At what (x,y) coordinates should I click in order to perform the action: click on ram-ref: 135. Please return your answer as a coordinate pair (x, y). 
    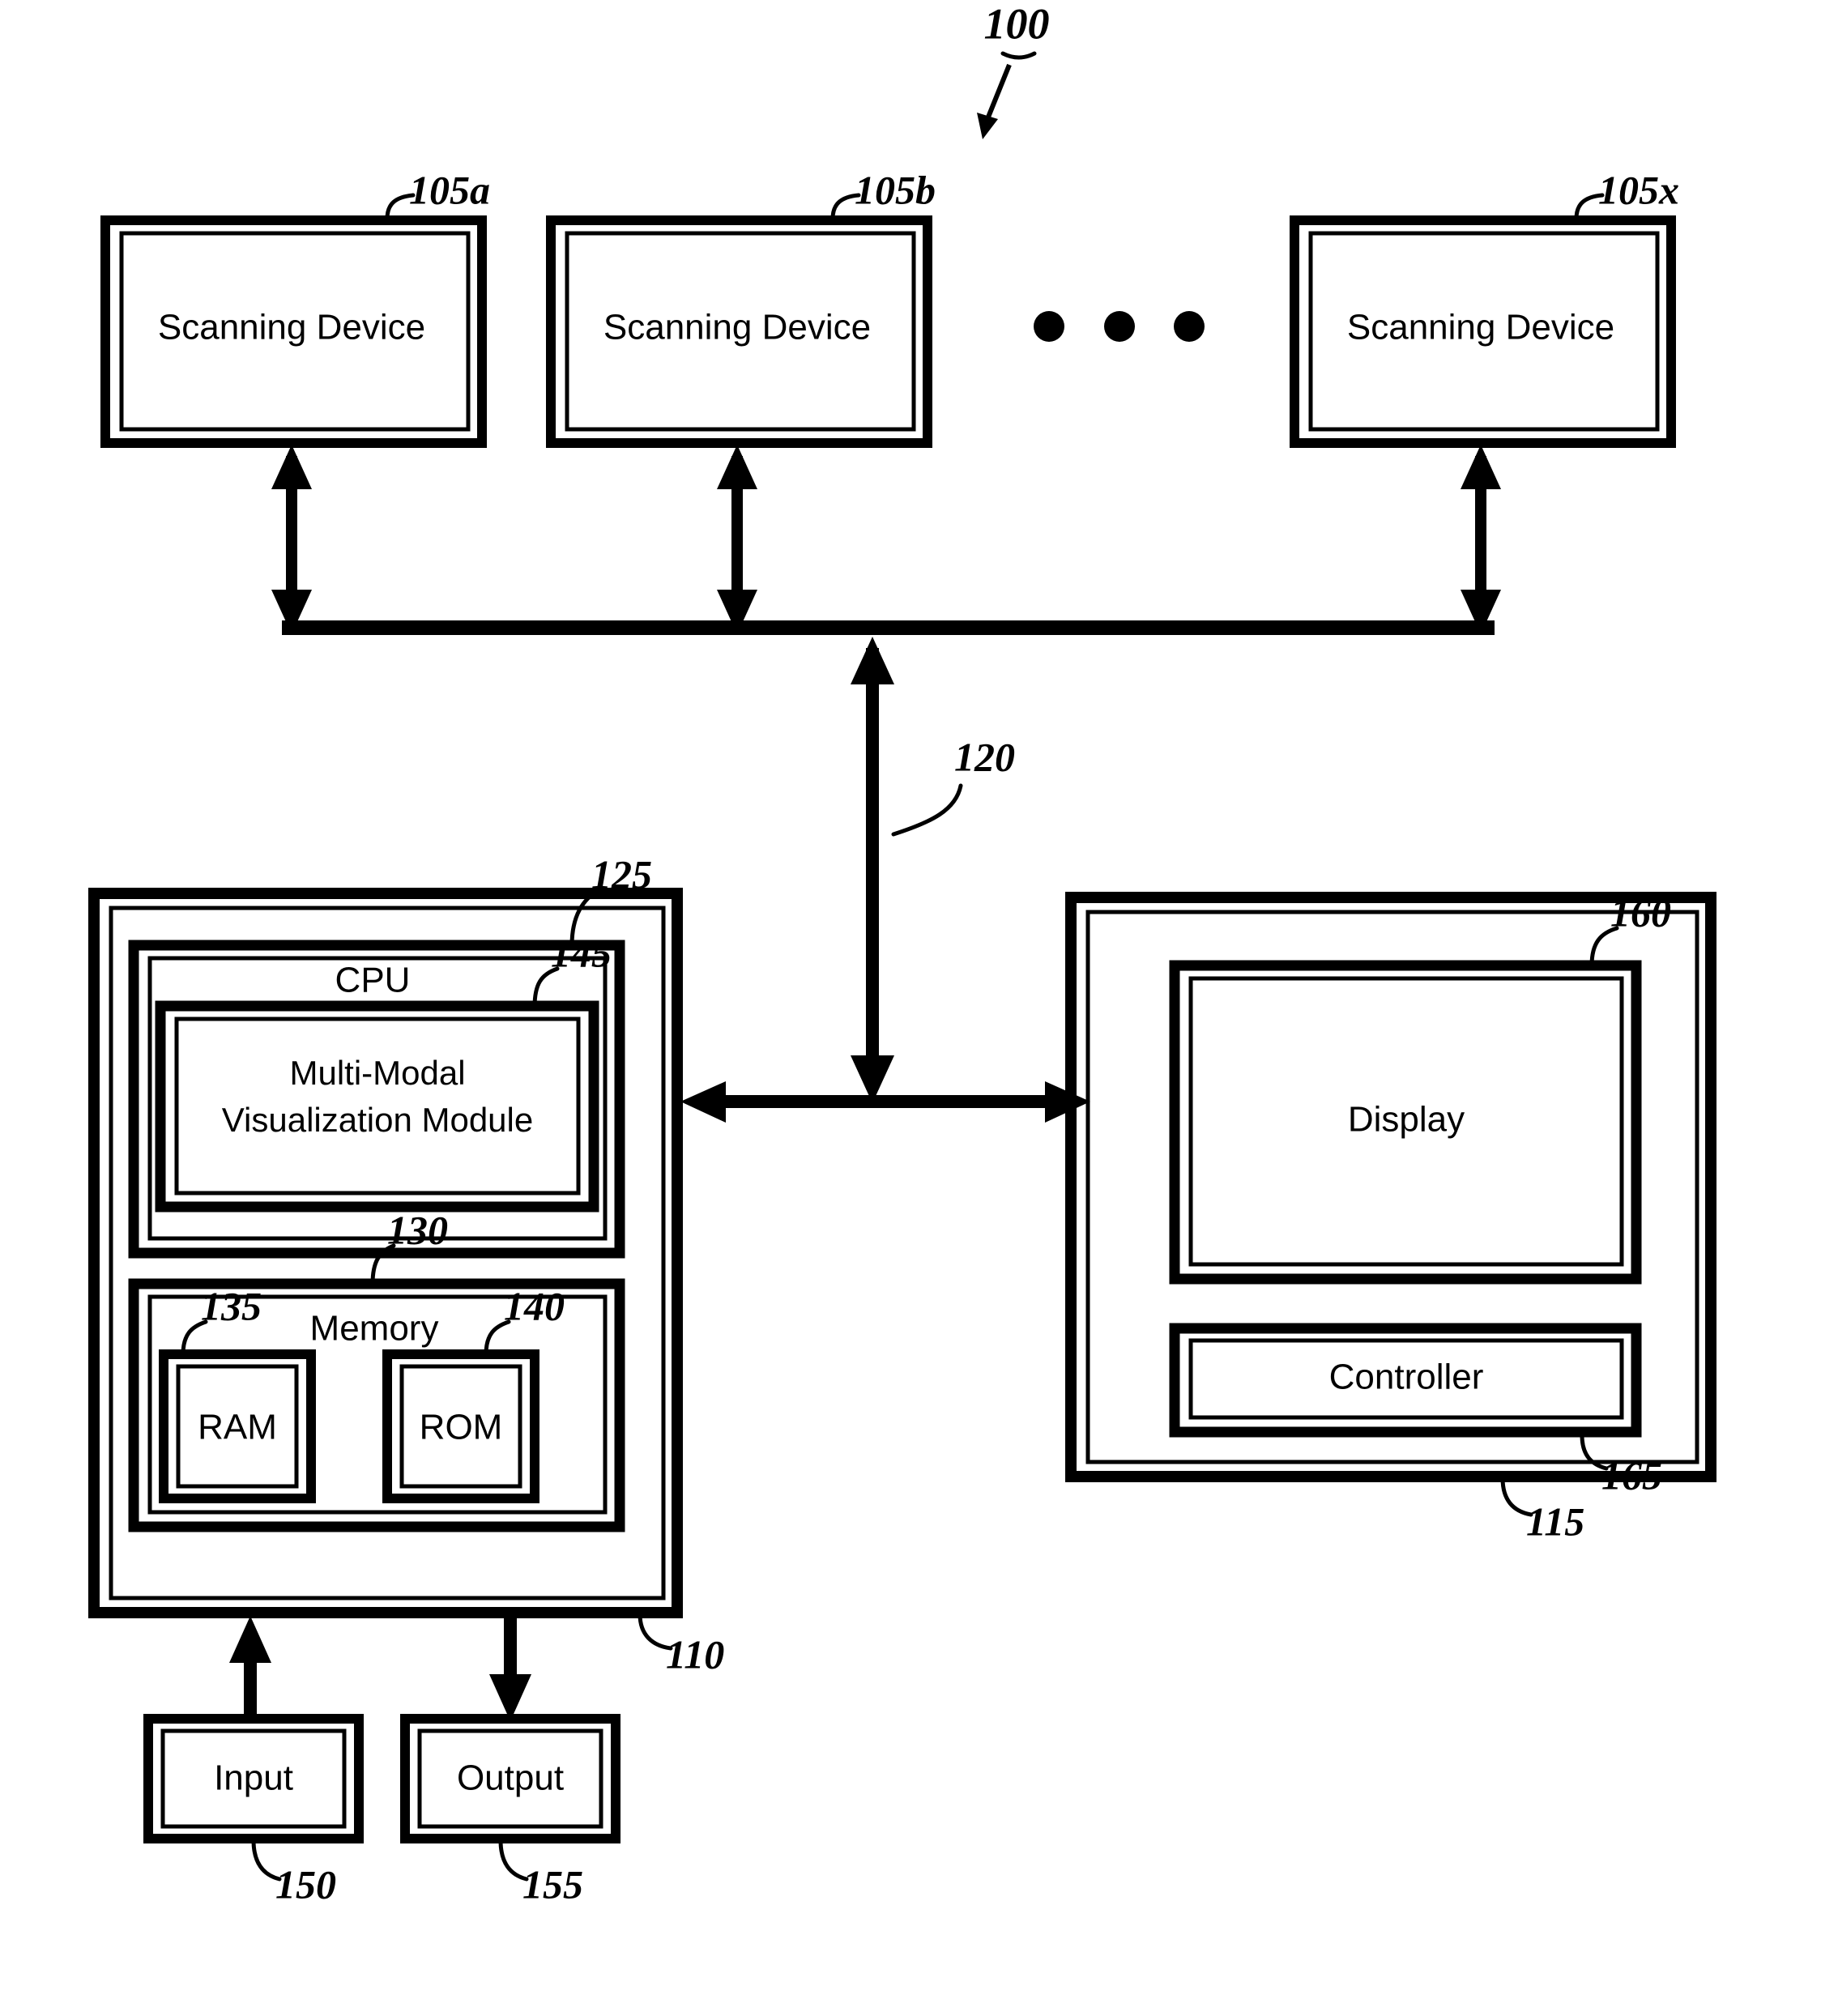
    Looking at the image, I should click on (231, 1305).